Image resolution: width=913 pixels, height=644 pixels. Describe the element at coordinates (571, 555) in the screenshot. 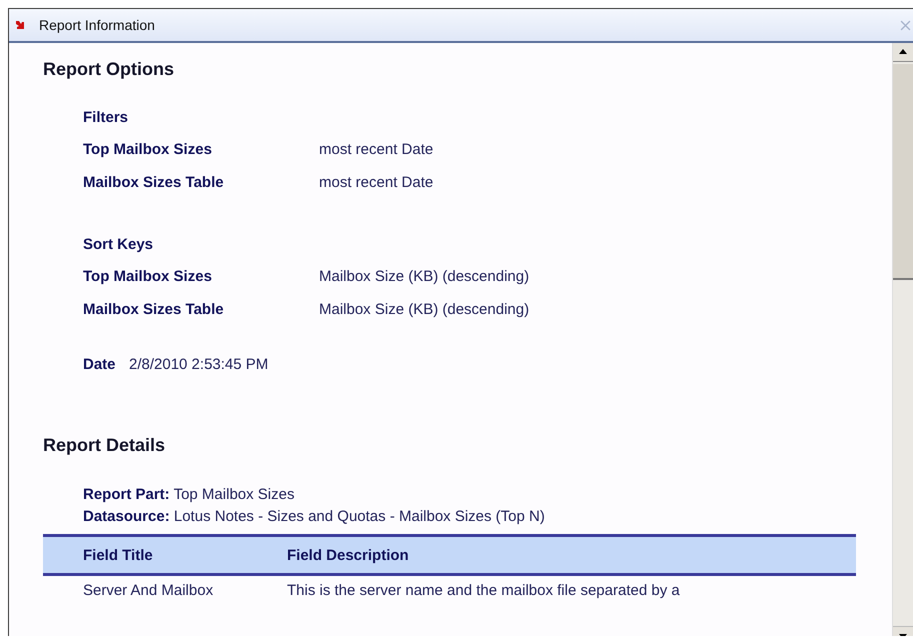

I see `column-header: Field Description` at that location.